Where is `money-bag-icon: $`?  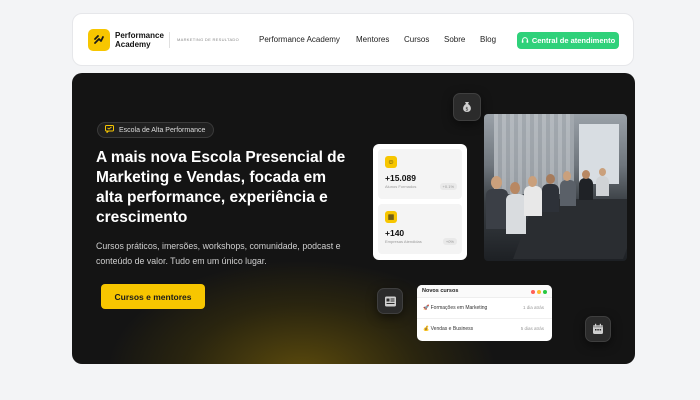
money-bag-icon: $ is located at coordinates (467, 107).